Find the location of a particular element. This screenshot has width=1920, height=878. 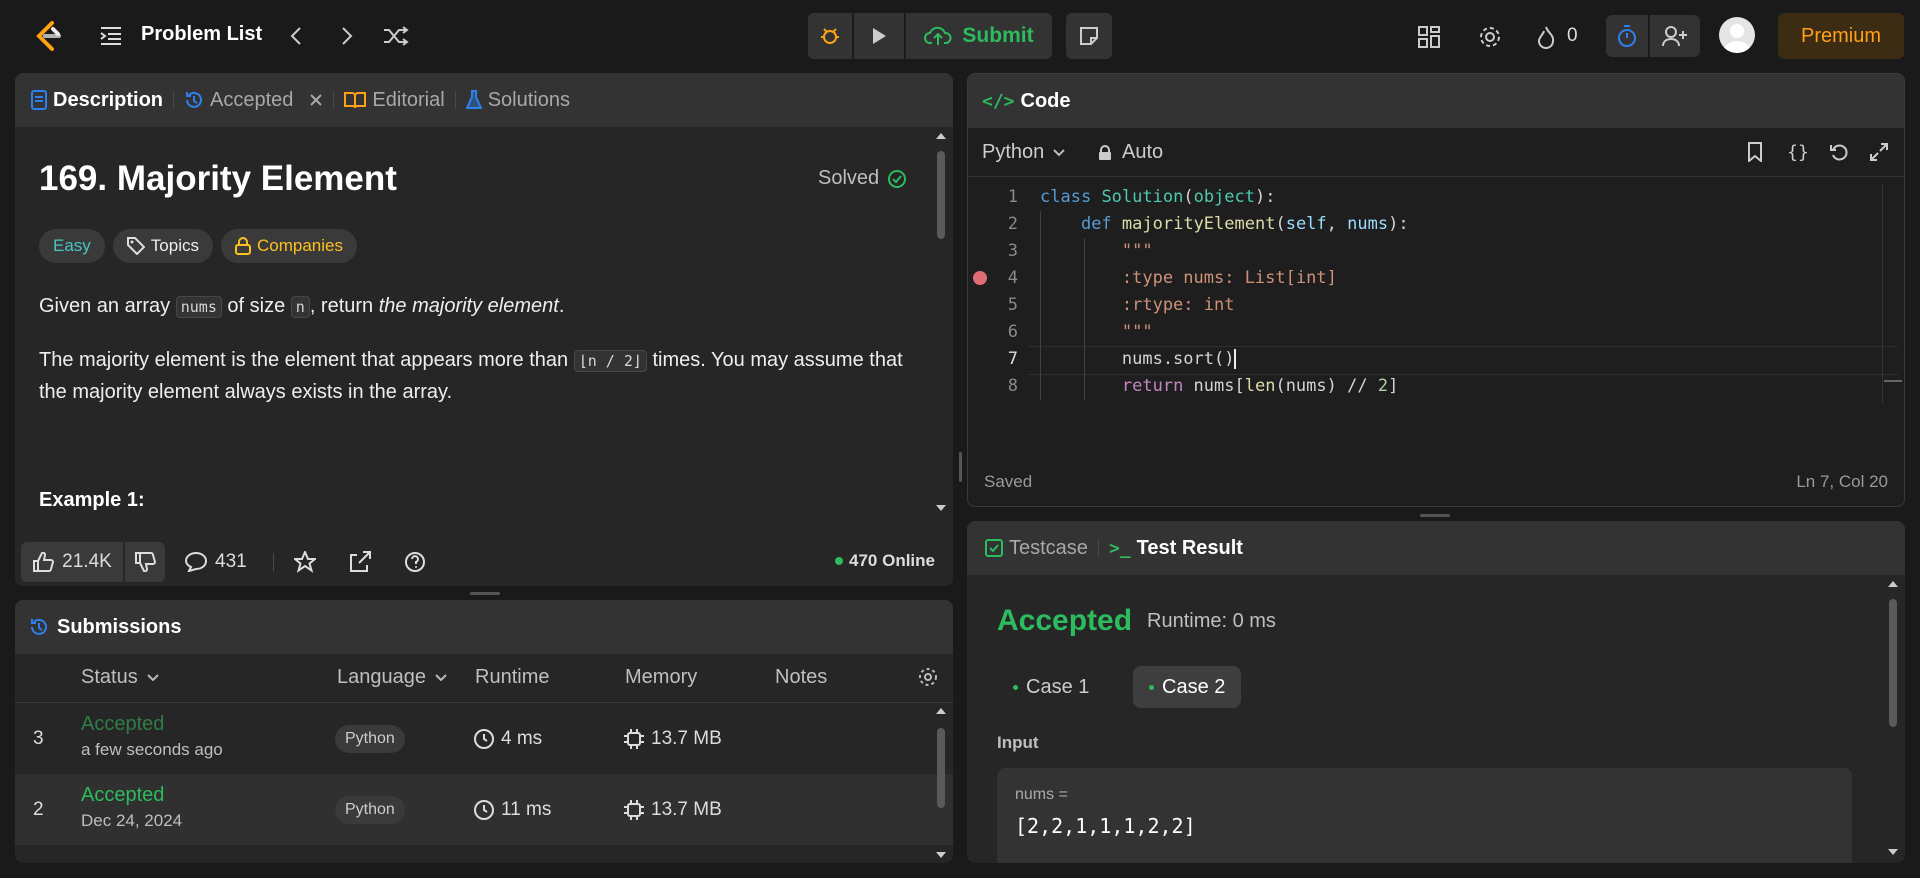

top-bar: Problem List Submit 0 Premium is located at coordinates (960, 36).